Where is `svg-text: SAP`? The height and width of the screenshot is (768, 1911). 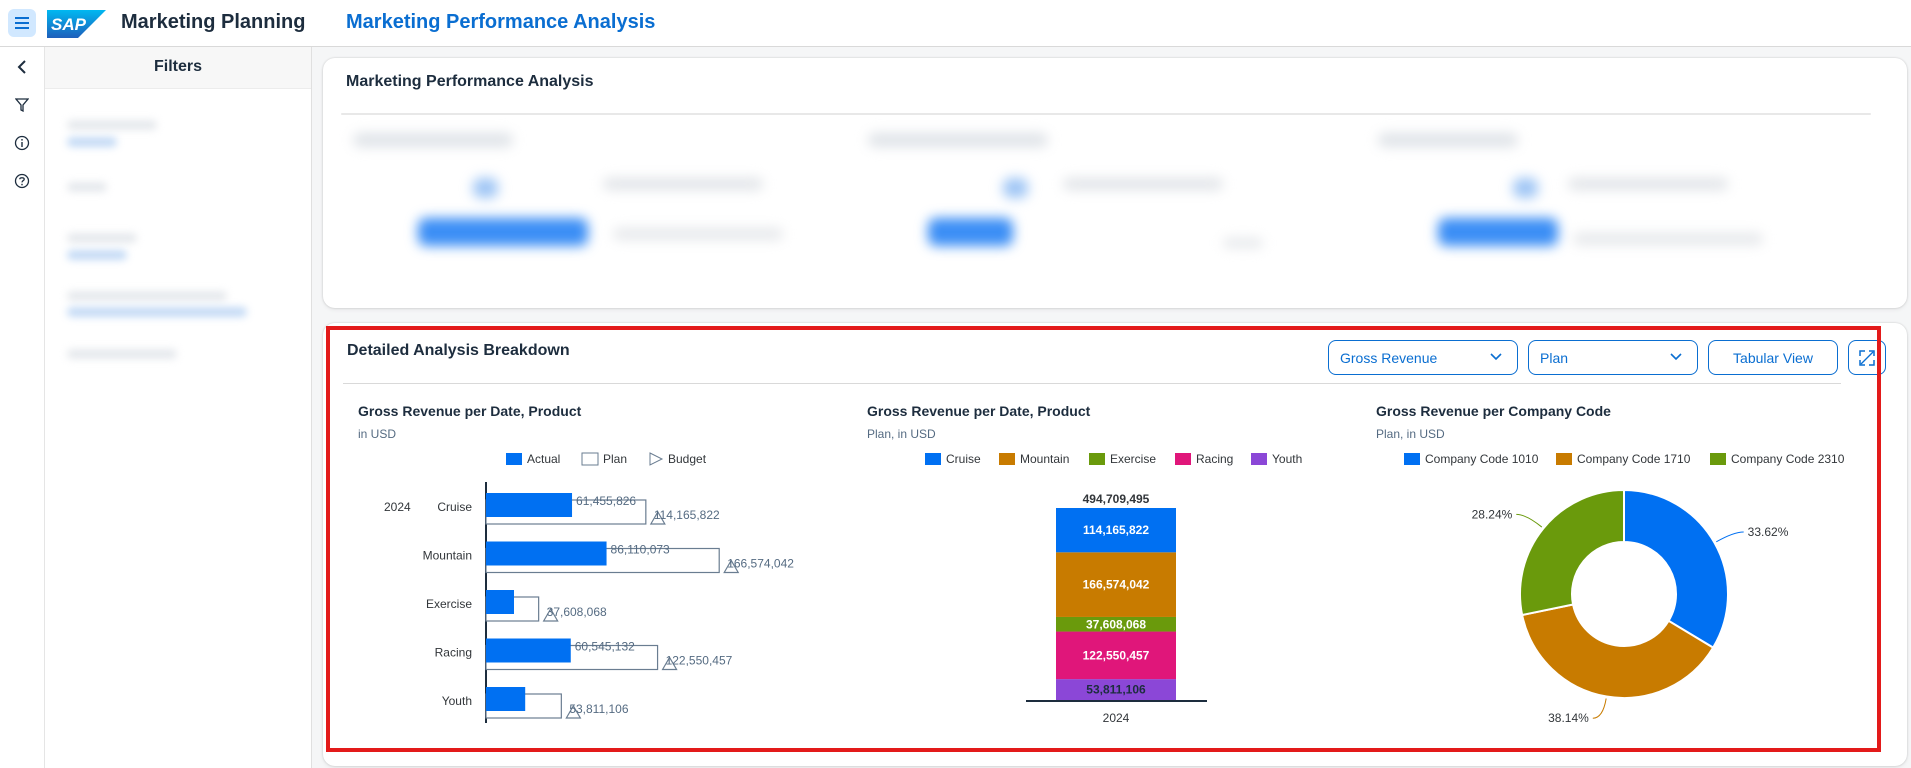 svg-text: SAP is located at coordinates (69, 24).